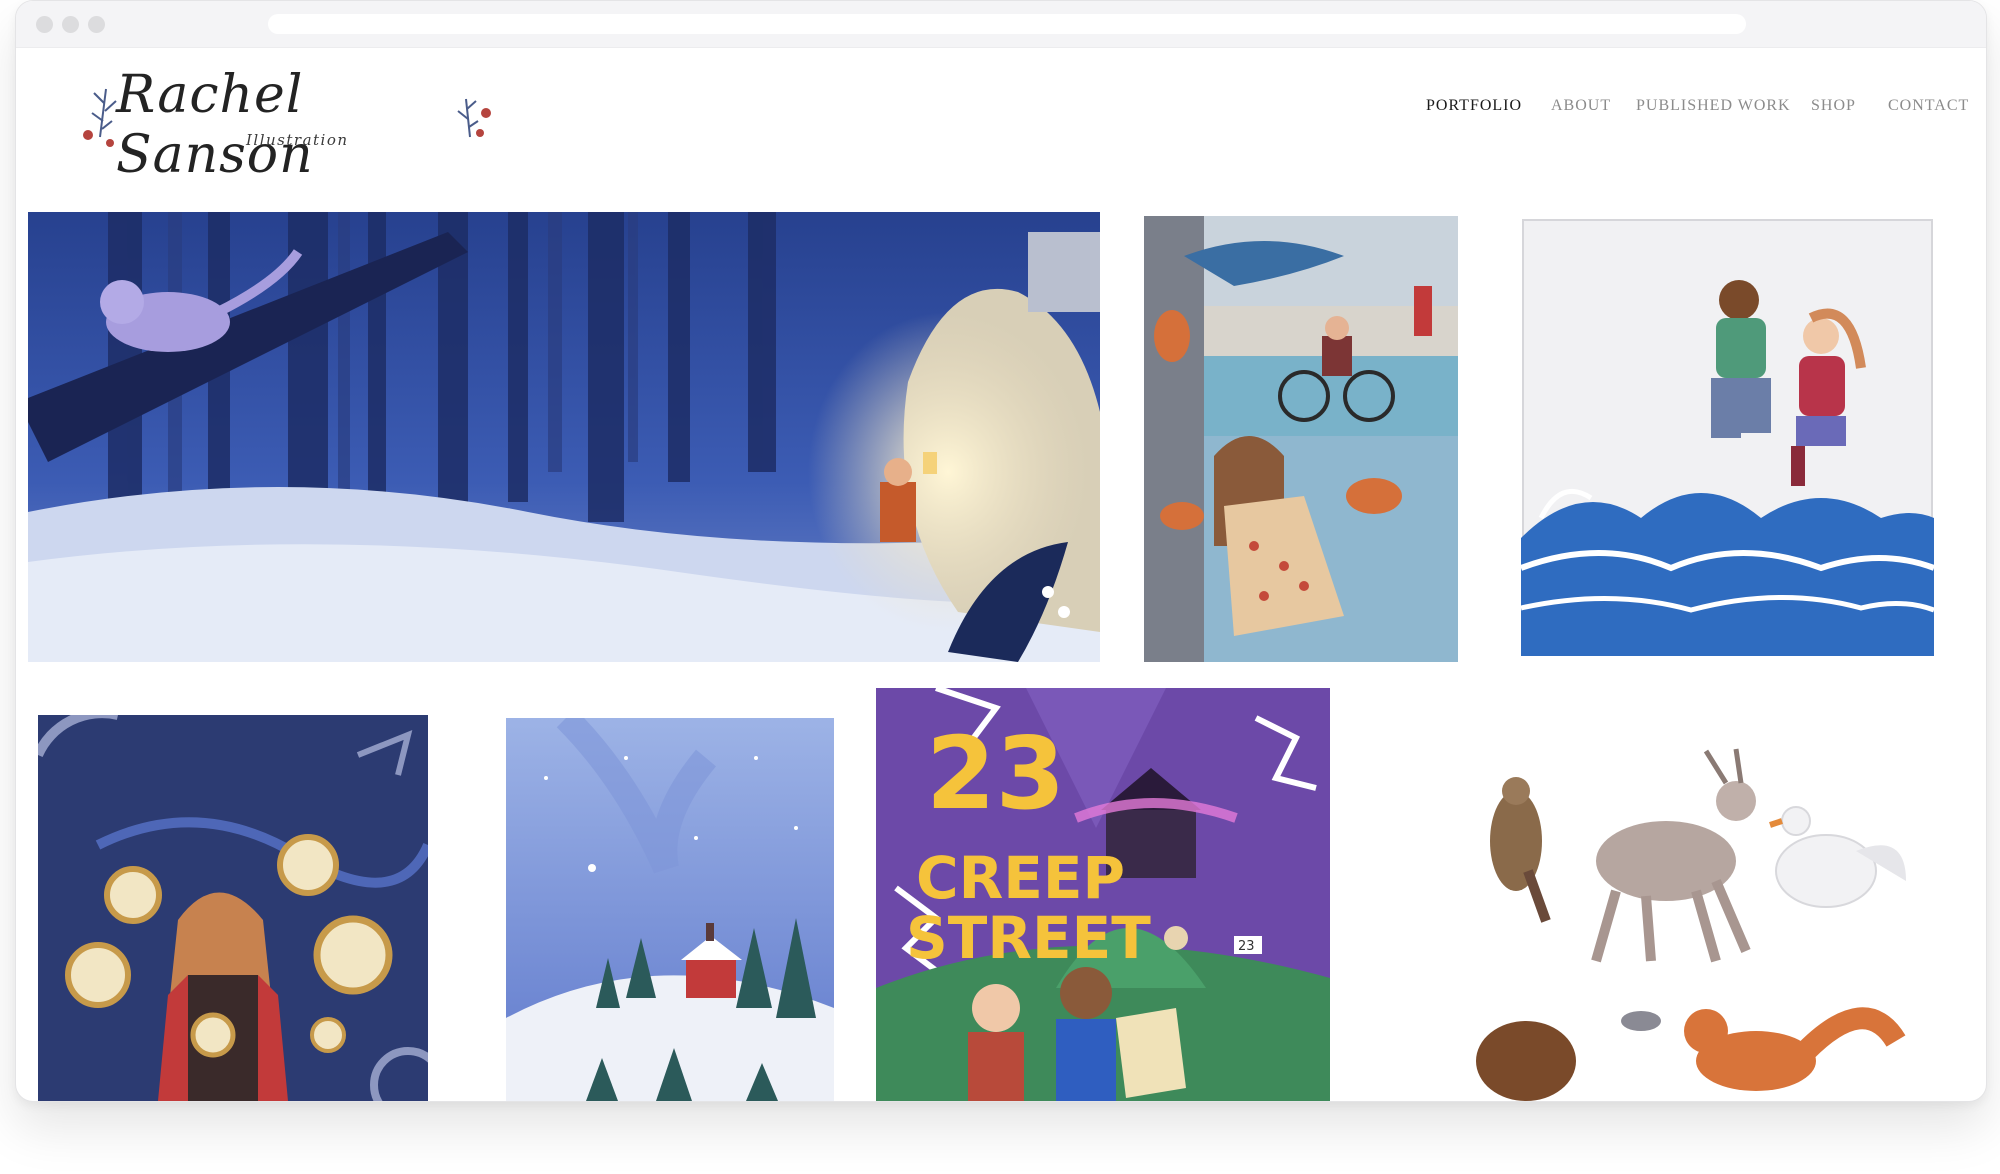 The width and height of the screenshot is (2000, 1174). What do you see at coordinates (1301, 439) in the screenshot?
I see `gallery-image-girl-squirrels` at bounding box center [1301, 439].